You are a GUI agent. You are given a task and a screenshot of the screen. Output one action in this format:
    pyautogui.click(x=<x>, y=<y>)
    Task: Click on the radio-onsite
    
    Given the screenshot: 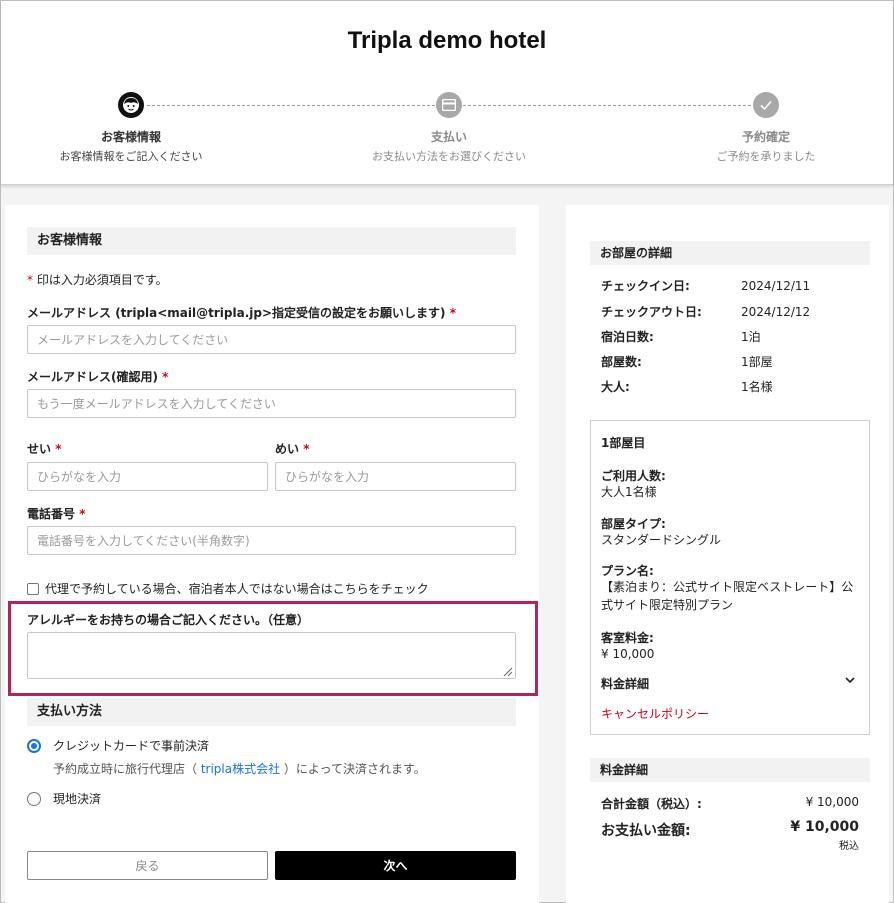 What is the action you would take?
    pyautogui.click(x=34, y=798)
    